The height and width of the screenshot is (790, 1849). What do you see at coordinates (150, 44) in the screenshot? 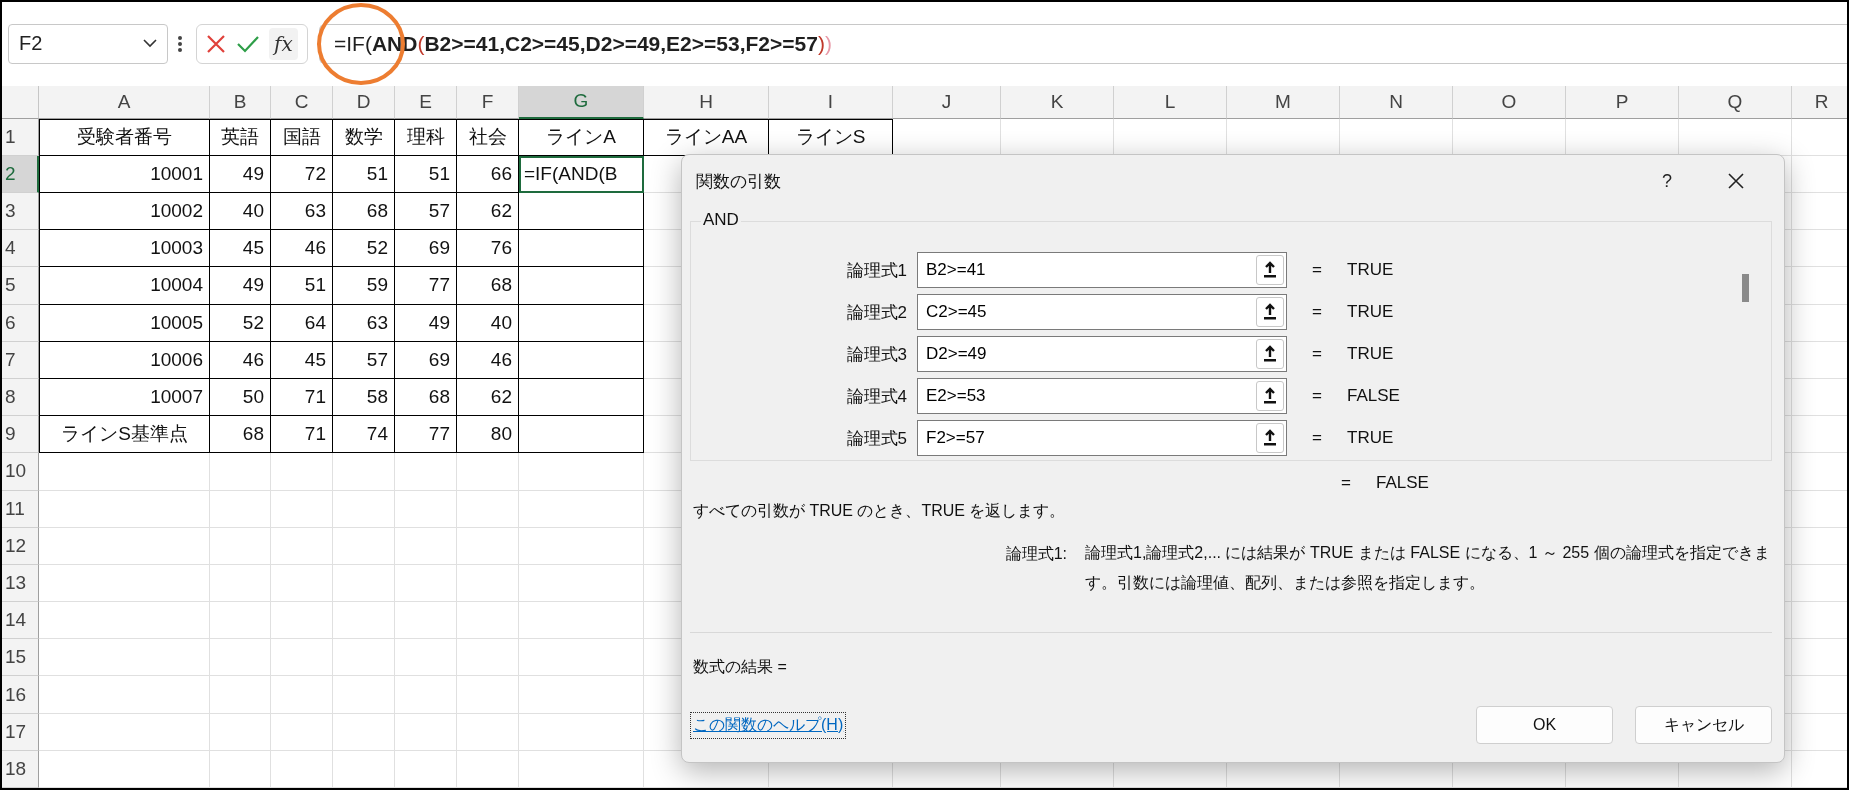
I see `chevron-down-icon` at bounding box center [150, 44].